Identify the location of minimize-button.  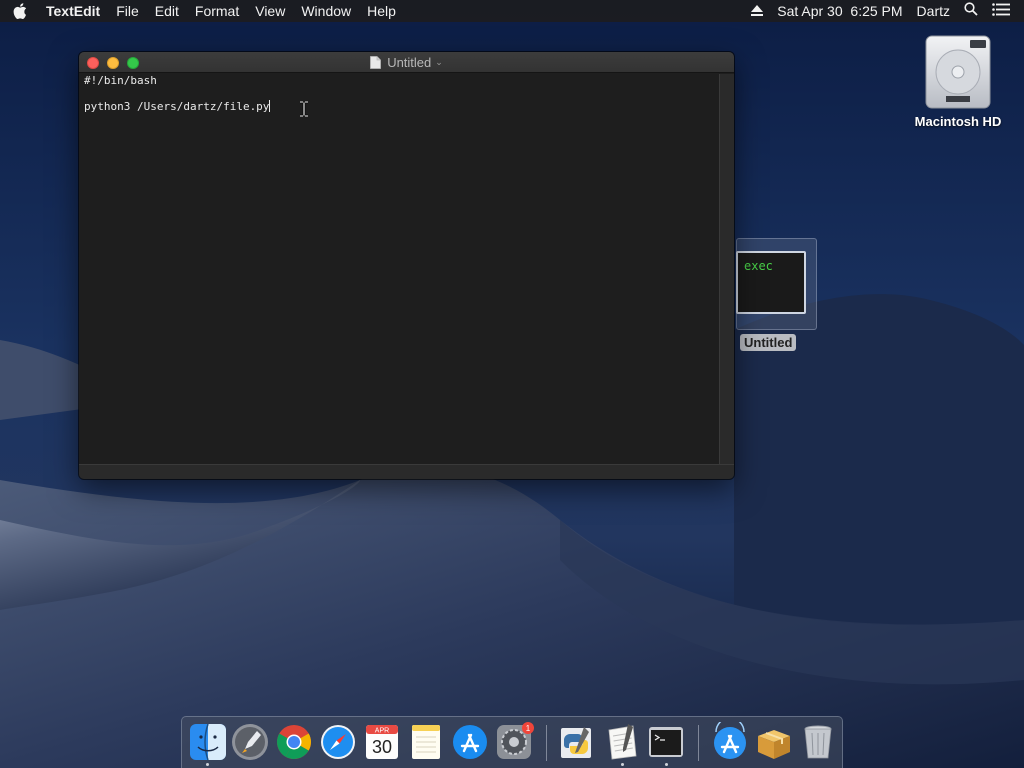
(113, 63).